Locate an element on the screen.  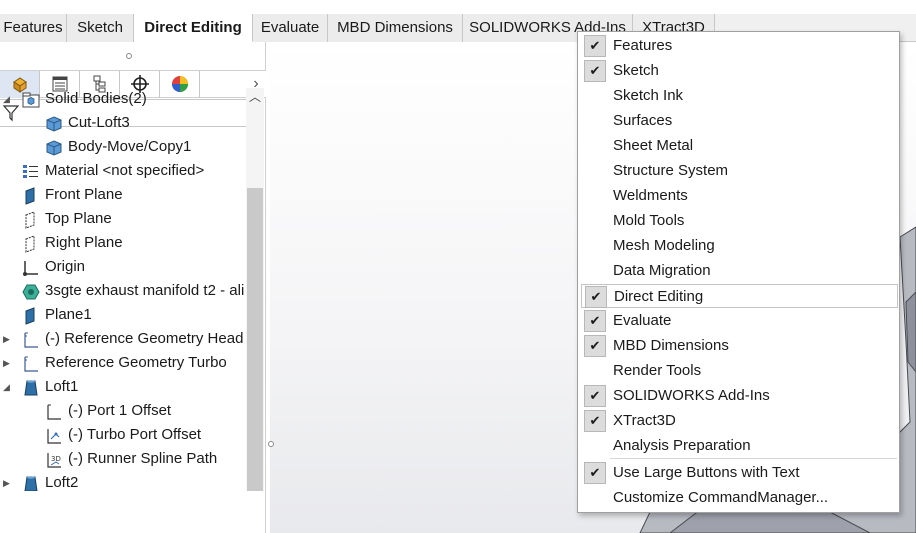
tree-item-plane1: Plane1 is located at coordinates (123, 316).